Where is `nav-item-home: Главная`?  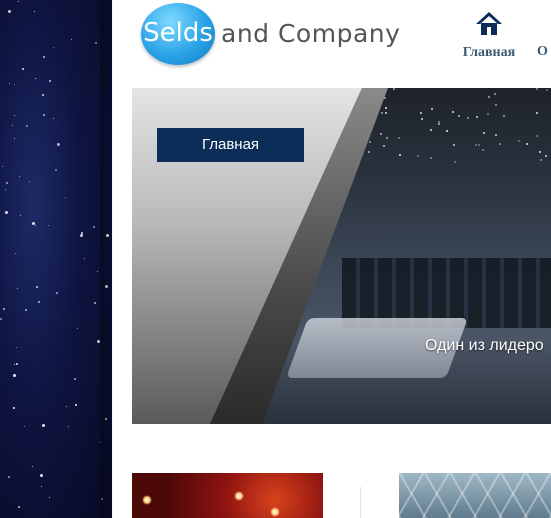
nav-item-home: Главная is located at coordinates (489, 35).